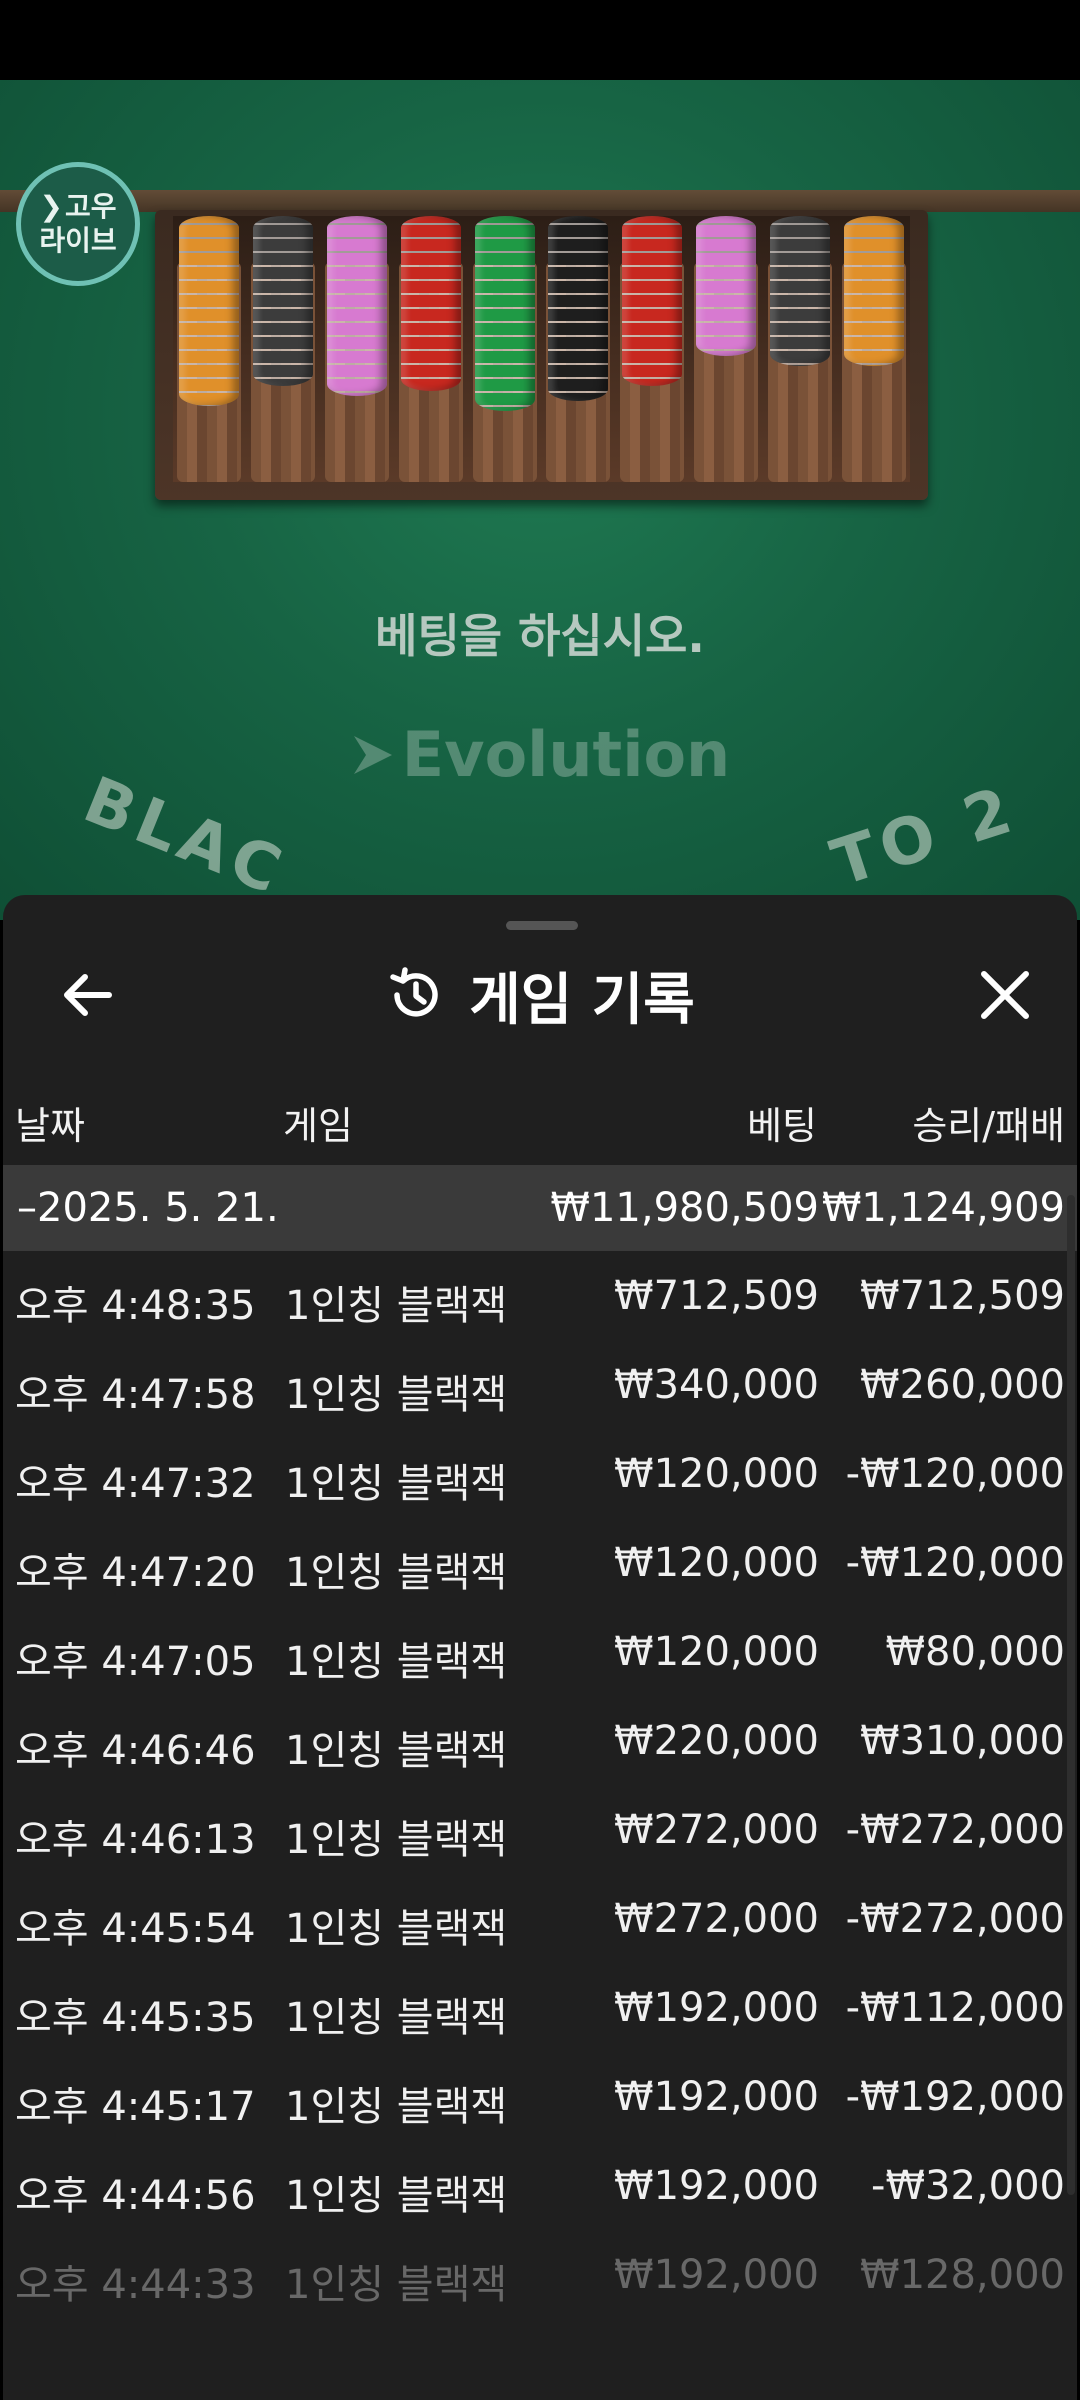 This screenshot has height=2400, width=1080. I want to click on table-arc-text-right: TO 2, so click(924, 837).